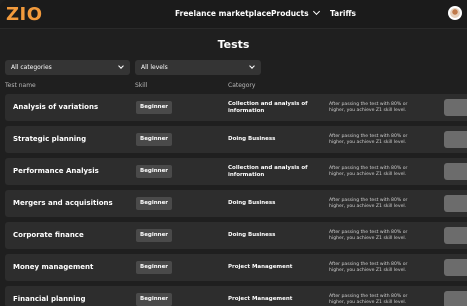 This screenshot has height=306, width=467. I want to click on column-header-test-name: Test name, so click(20, 85).